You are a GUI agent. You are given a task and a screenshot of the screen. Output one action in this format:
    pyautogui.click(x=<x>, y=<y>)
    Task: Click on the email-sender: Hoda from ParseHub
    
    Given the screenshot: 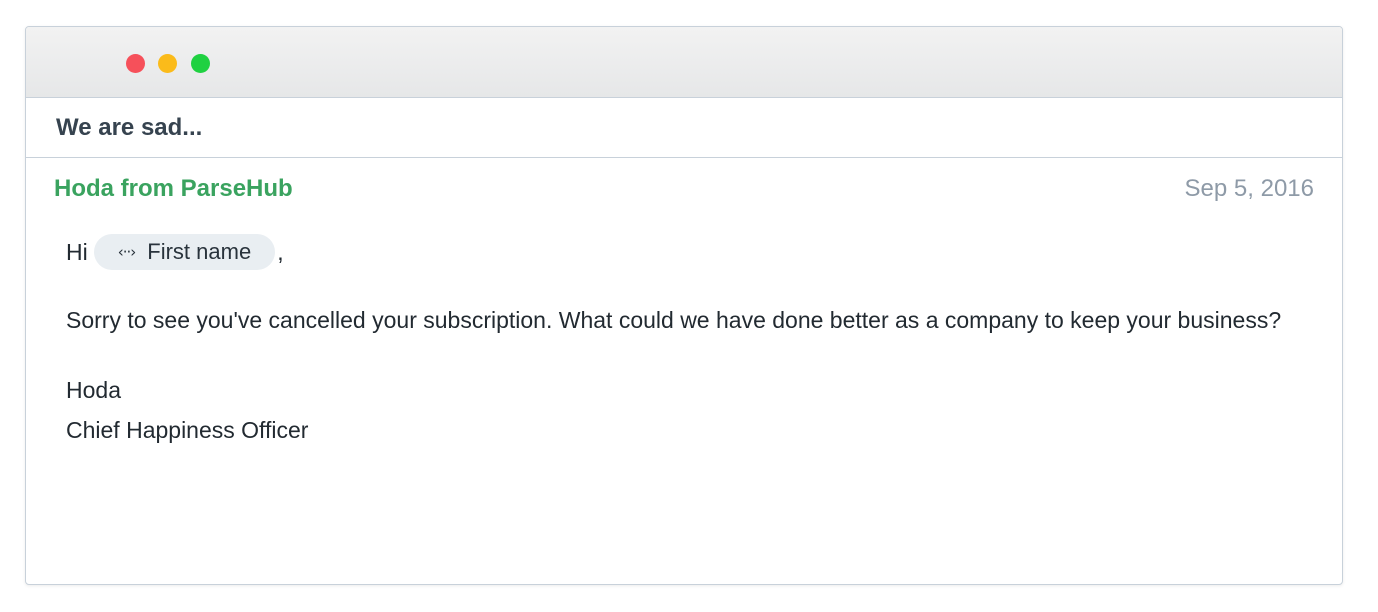 What is the action you would take?
    pyautogui.click(x=173, y=188)
    